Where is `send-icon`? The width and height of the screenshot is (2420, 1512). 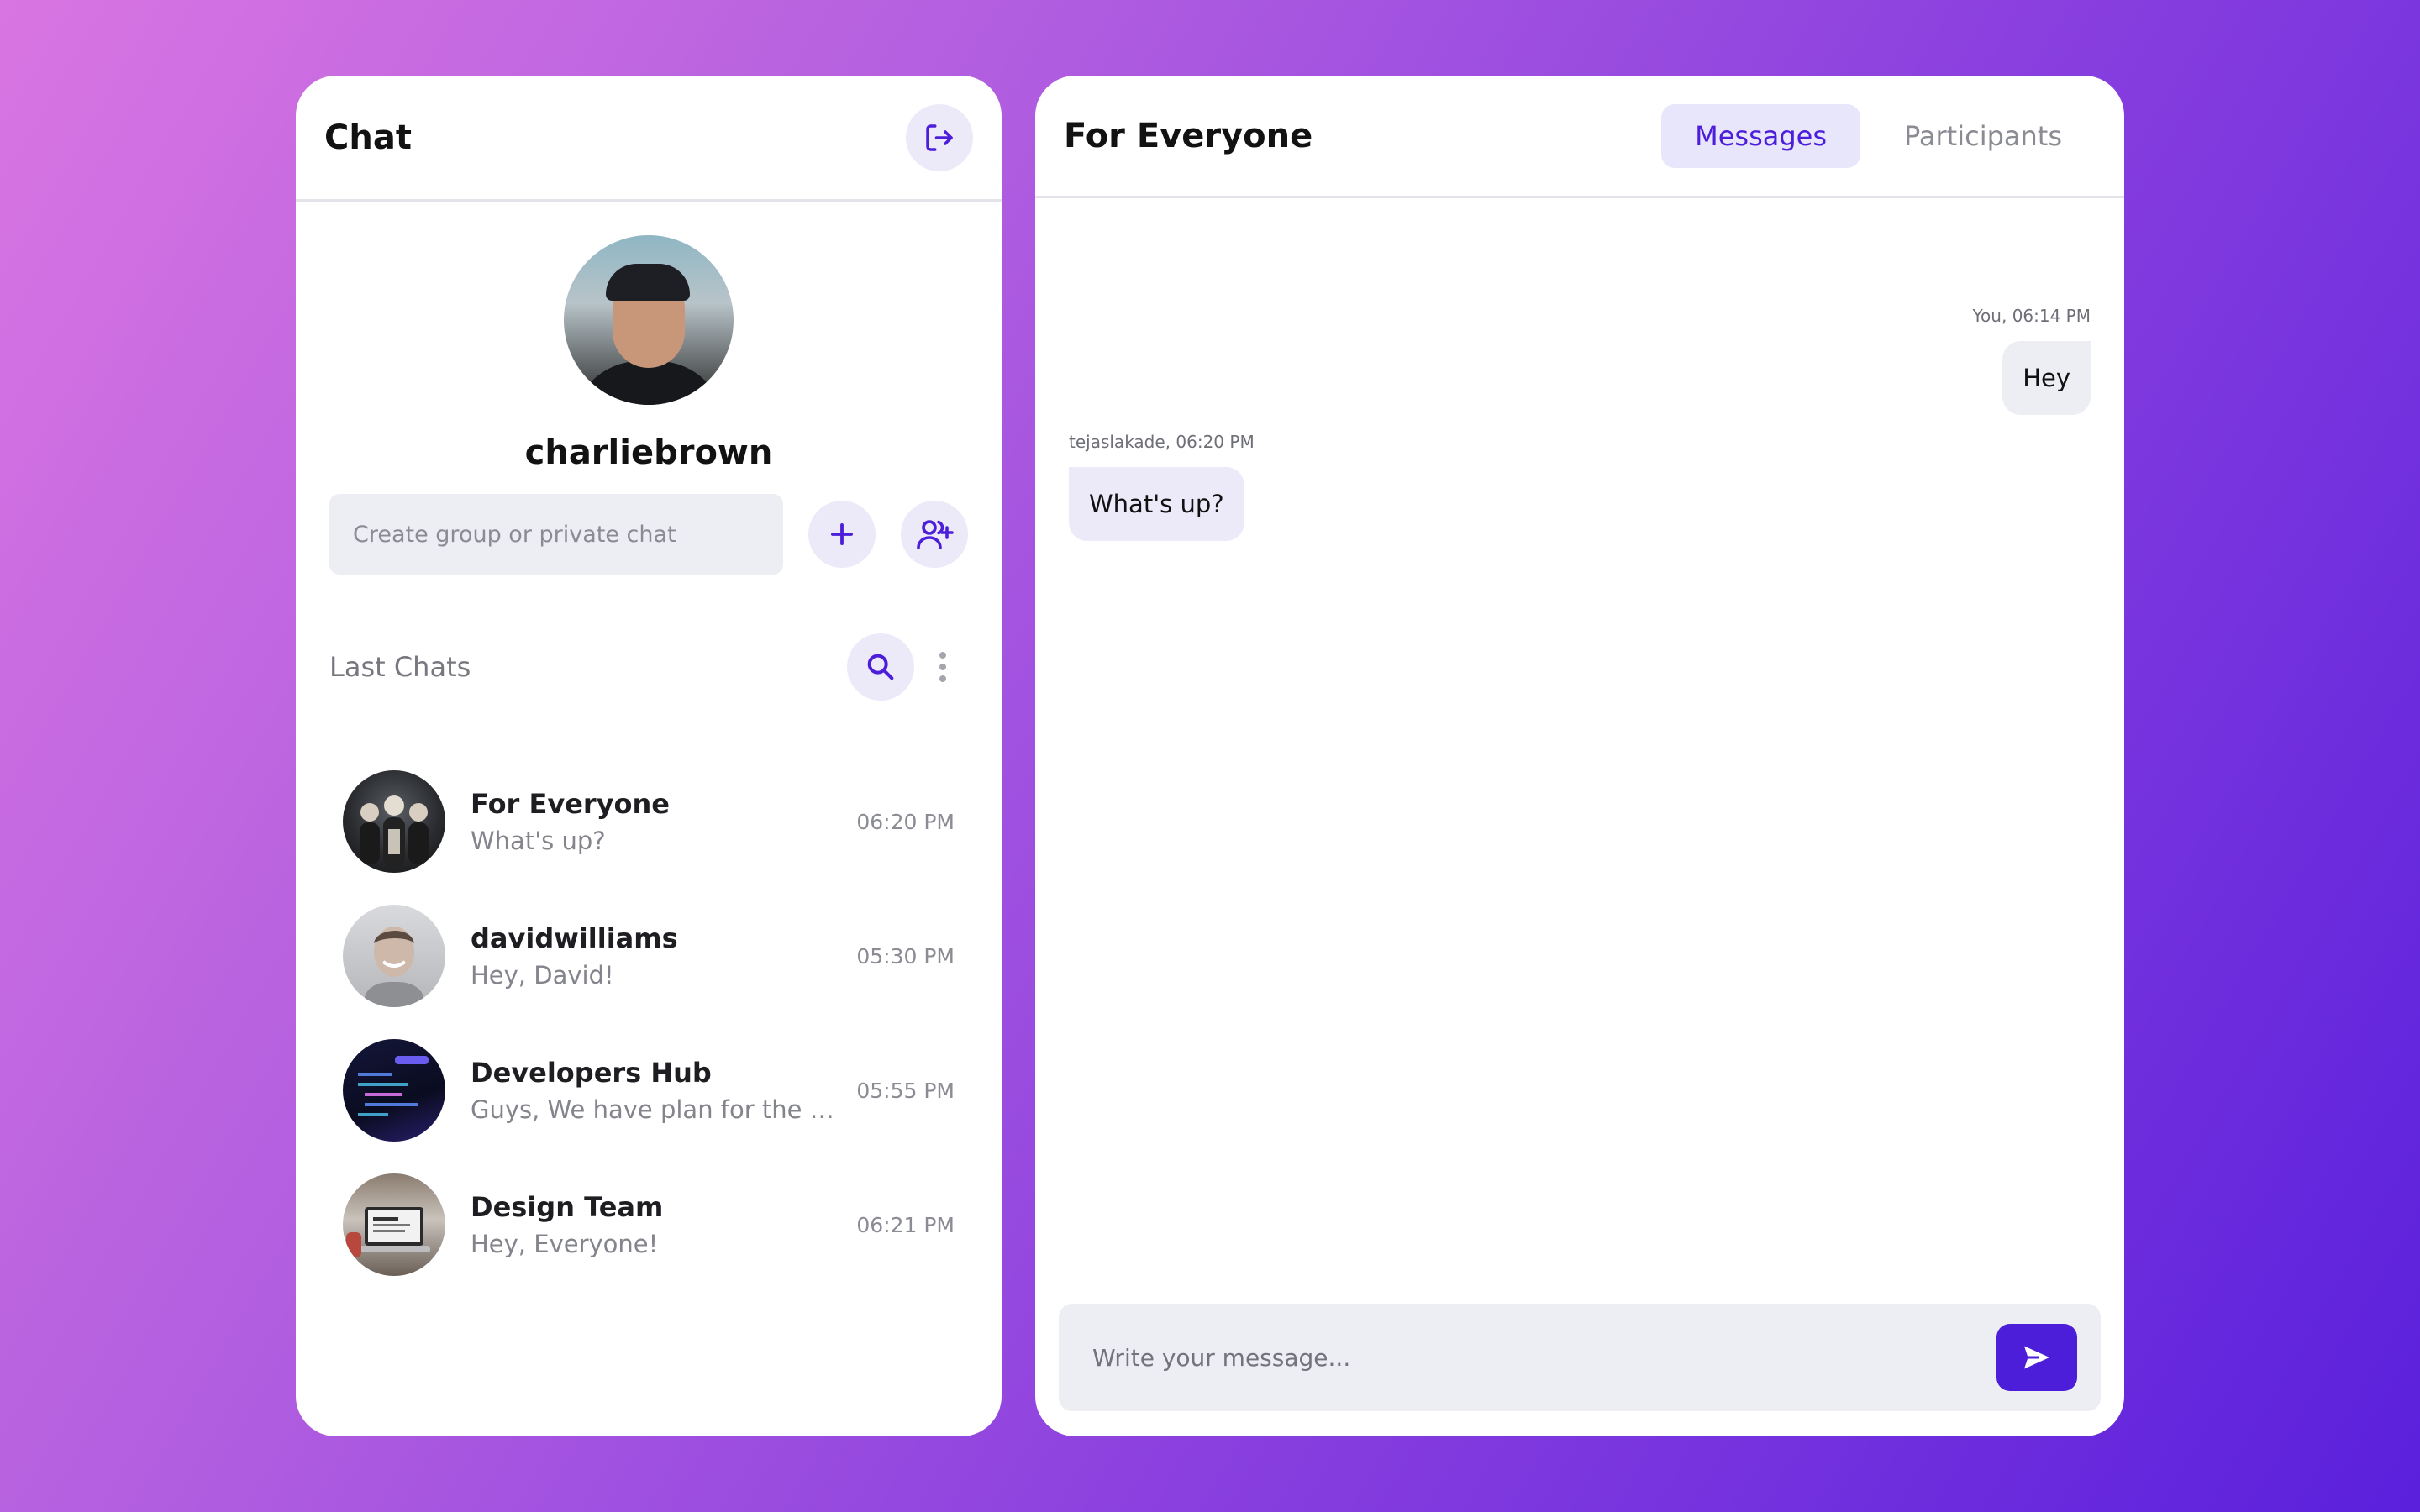 send-icon is located at coordinates (2037, 1357).